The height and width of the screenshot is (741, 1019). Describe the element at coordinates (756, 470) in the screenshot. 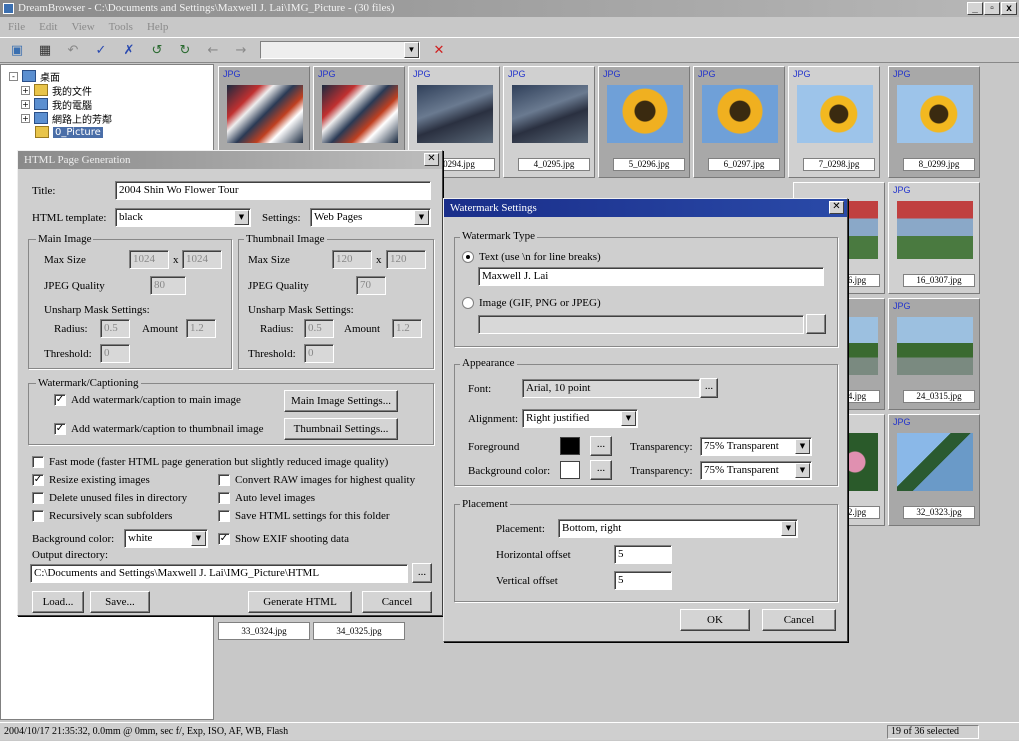

I see `background-transparency-select: 75% Transparent ▼` at that location.